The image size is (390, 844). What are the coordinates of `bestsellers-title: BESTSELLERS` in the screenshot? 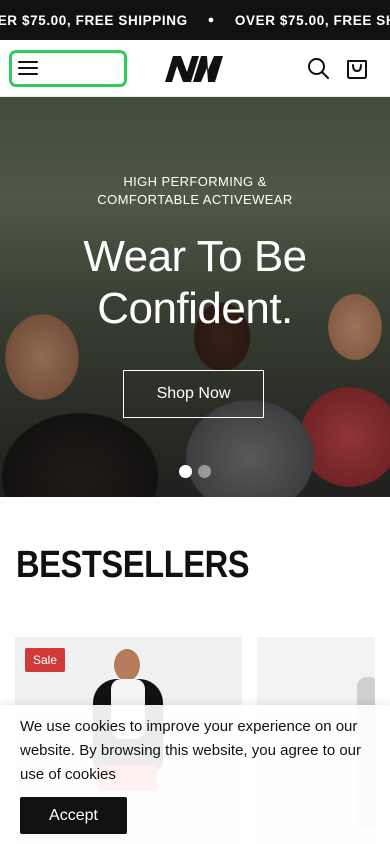 It's located at (133, 565).